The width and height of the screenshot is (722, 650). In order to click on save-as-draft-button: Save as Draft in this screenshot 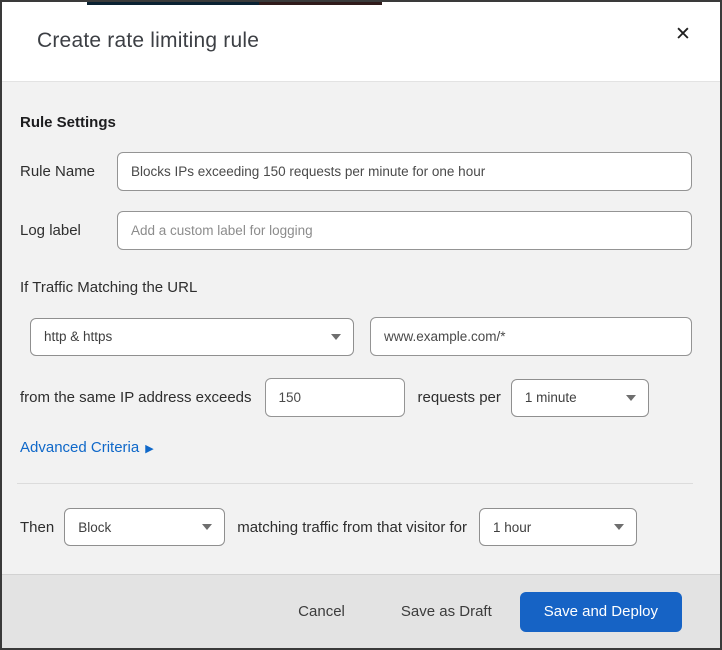, I will do `click(446, 611)`.